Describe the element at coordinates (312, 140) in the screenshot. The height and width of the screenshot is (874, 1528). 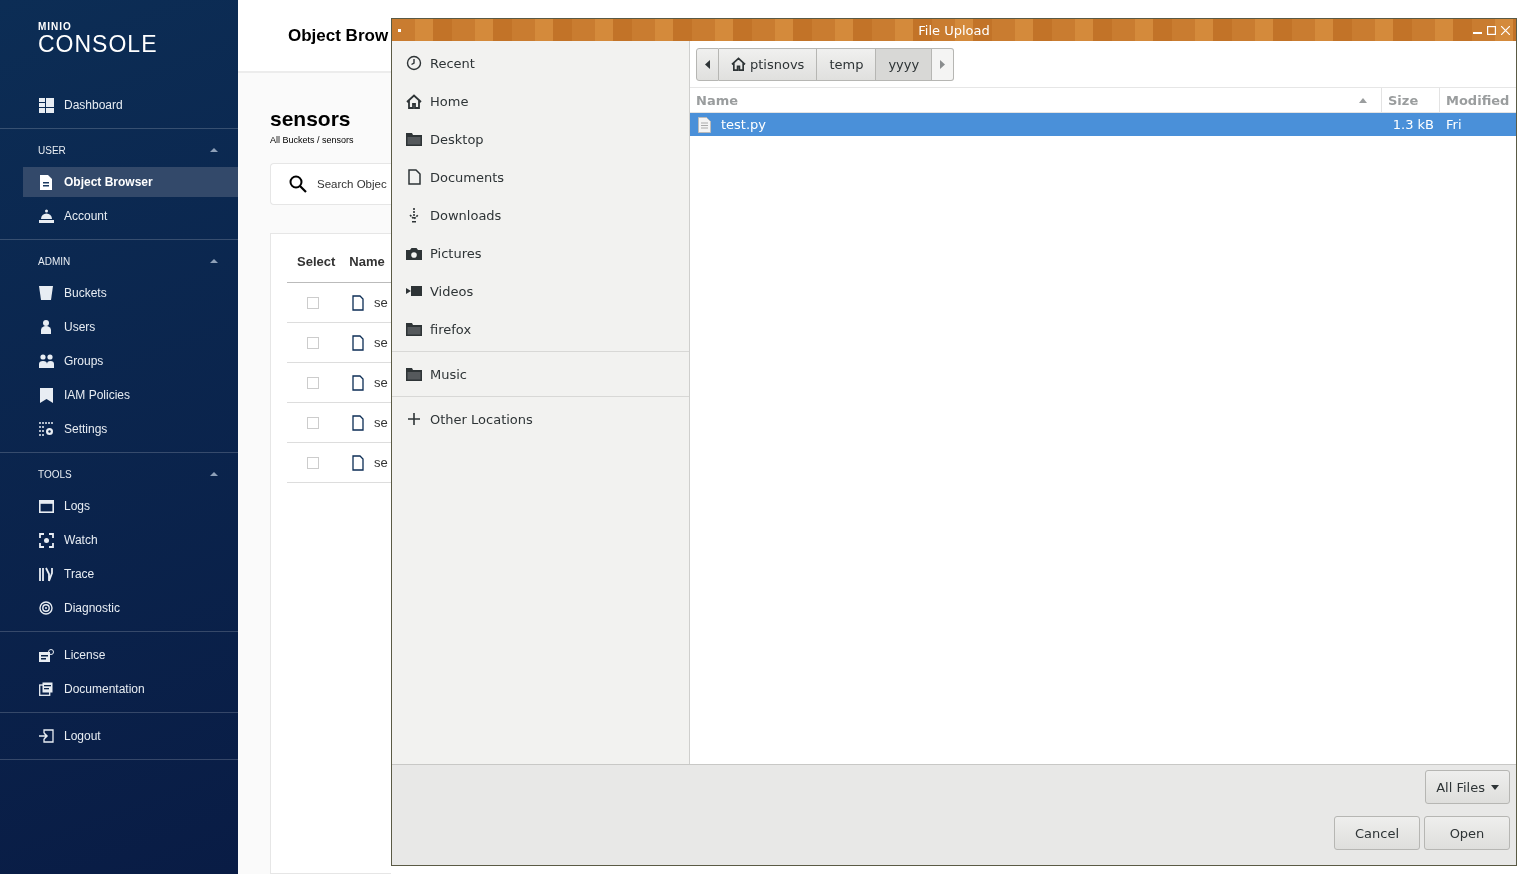
I see `breadcrumb: All Buckets / sensors` at that location.